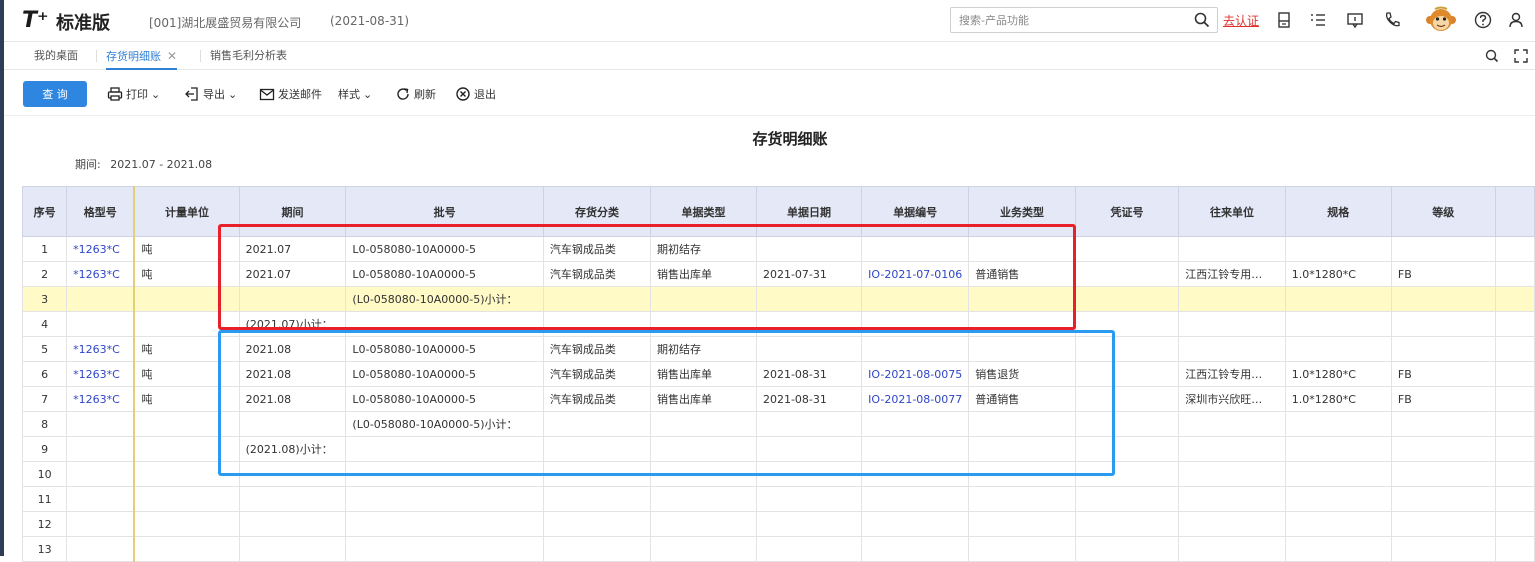 This screenshot has width=1535, height=562. Describe the element at coordinates (44, 274) in the screenshot. I see `table-cell-seq: 2` at that location.